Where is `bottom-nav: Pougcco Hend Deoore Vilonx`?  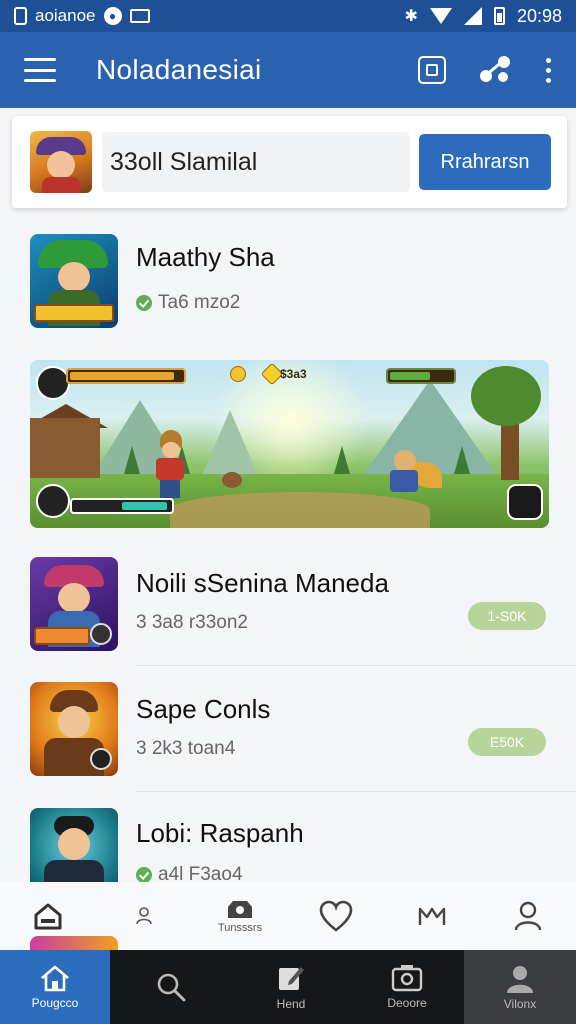
bottom-nav: Pougcco Hend Deoore Vilonx is located at coordinates (288, 987).